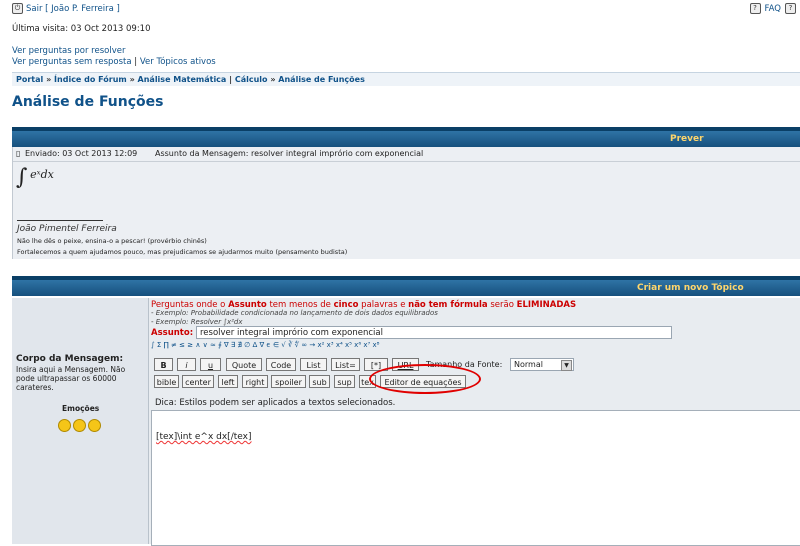  Describe the element at coordinates (288, 381) in the screenshot. I see `spoiler-button: spoiler` at that location.